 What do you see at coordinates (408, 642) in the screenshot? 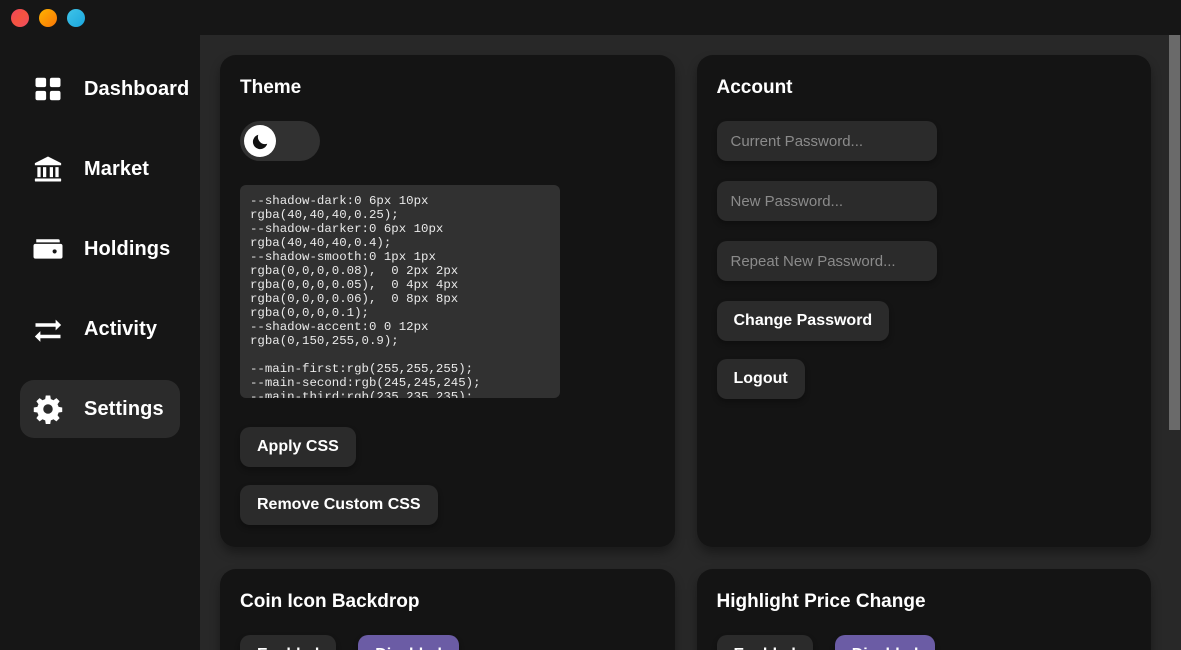
I see `coin-icon-backdrop-disabled-button: Disabled` at bounding box center [408, 642].